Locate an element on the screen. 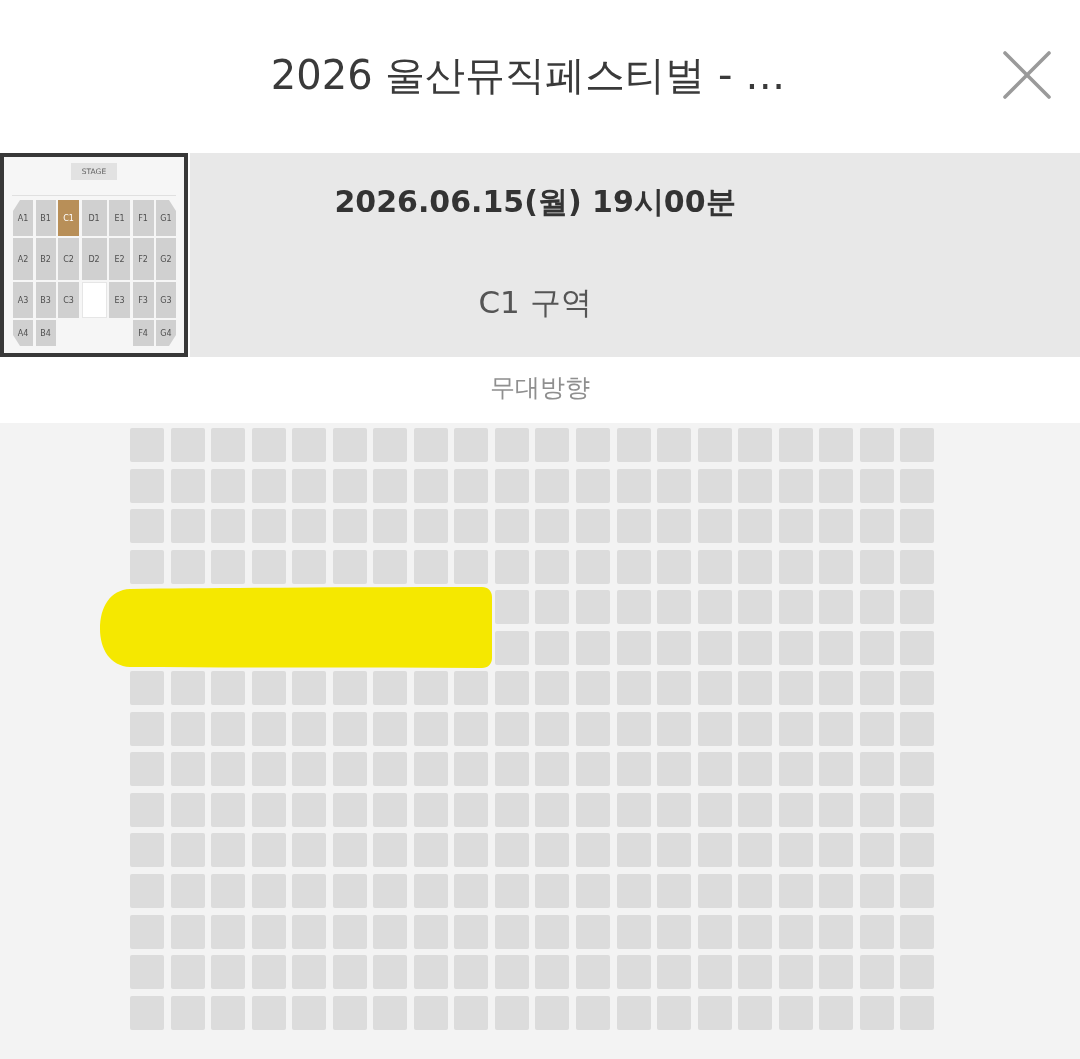 This screenshot has width=1080, height=1059. zone-label: C1 구역 is located at coordinates (535, 302).